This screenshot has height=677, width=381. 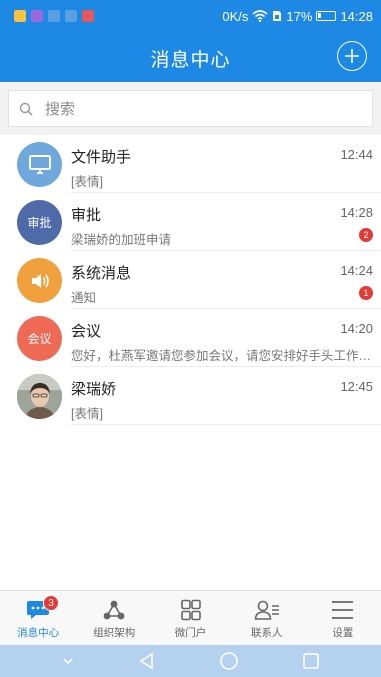 I want to click on tab-micro-portal: 微门户, so click(x=190, y=618).